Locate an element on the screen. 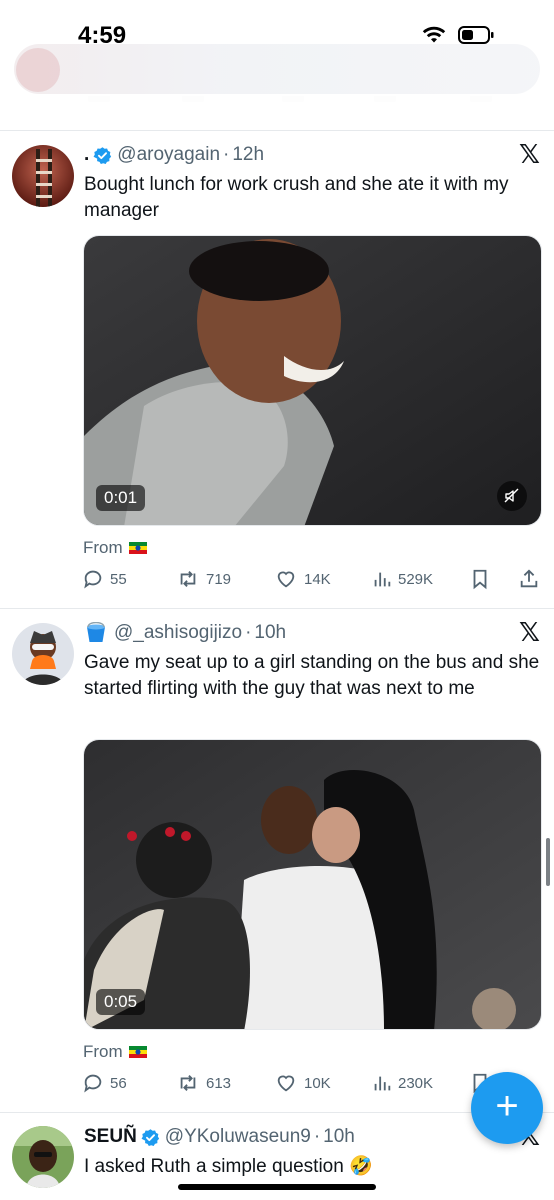 Image resolution: width=554 pixels, height=1200 pixels. display-name: . is located at coordinates (86, 155).